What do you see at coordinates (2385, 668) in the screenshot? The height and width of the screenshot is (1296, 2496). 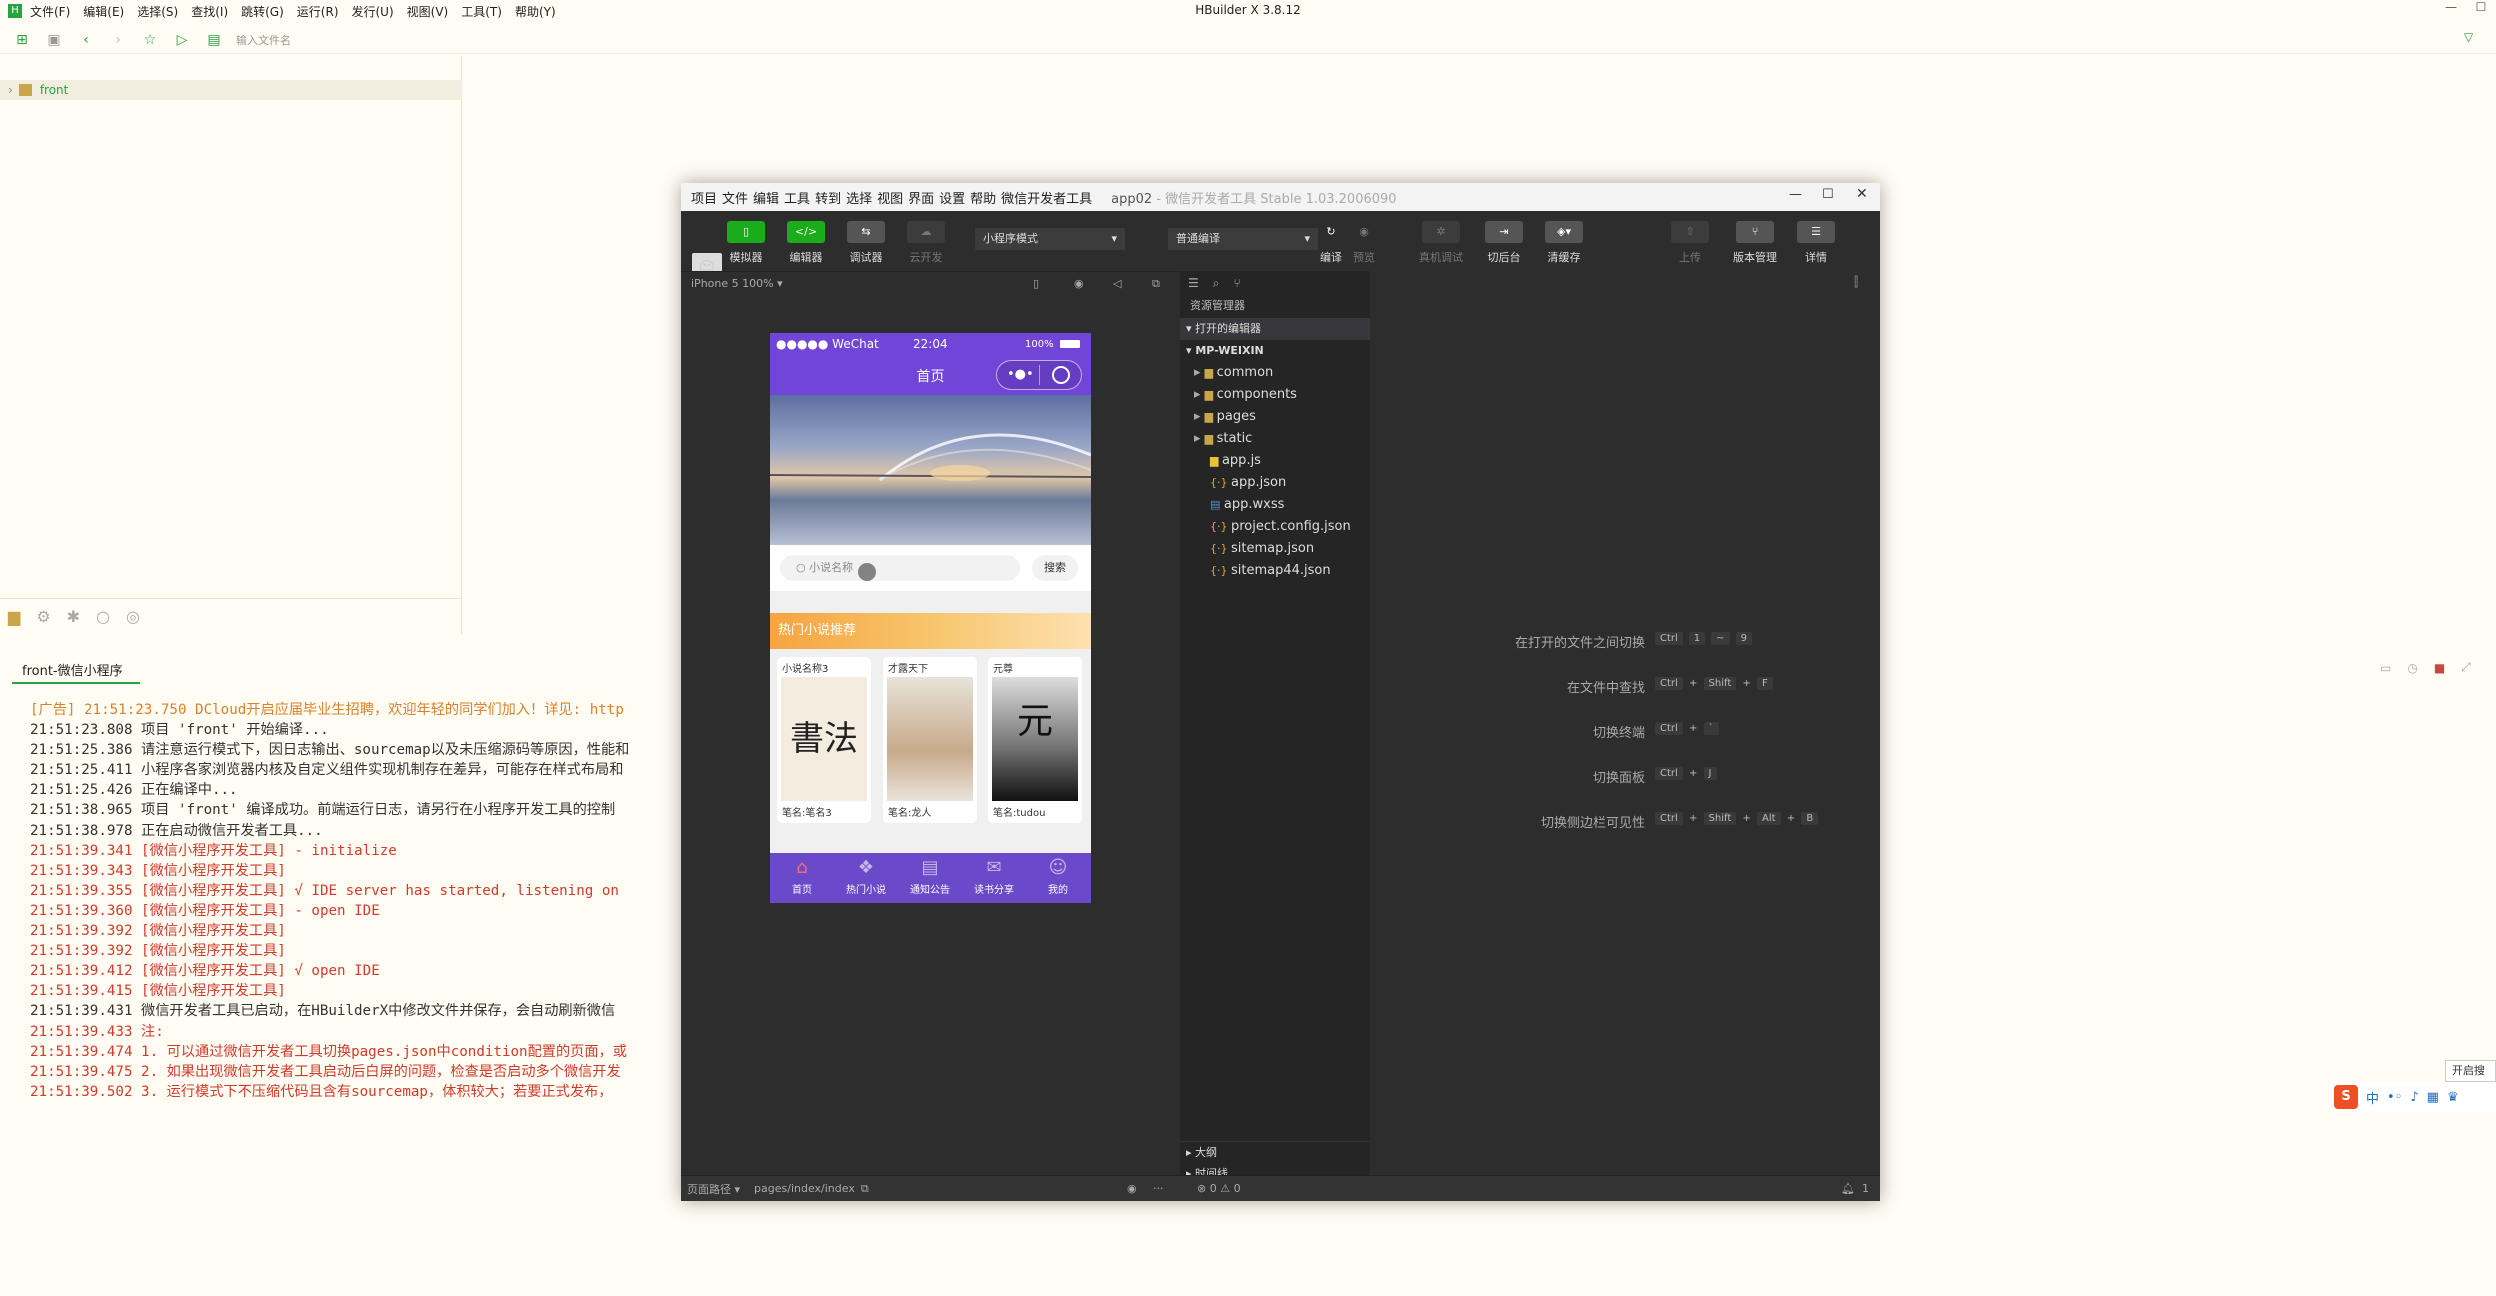 I see `clear-icon: ▭` at bounding box center [2385, 668].